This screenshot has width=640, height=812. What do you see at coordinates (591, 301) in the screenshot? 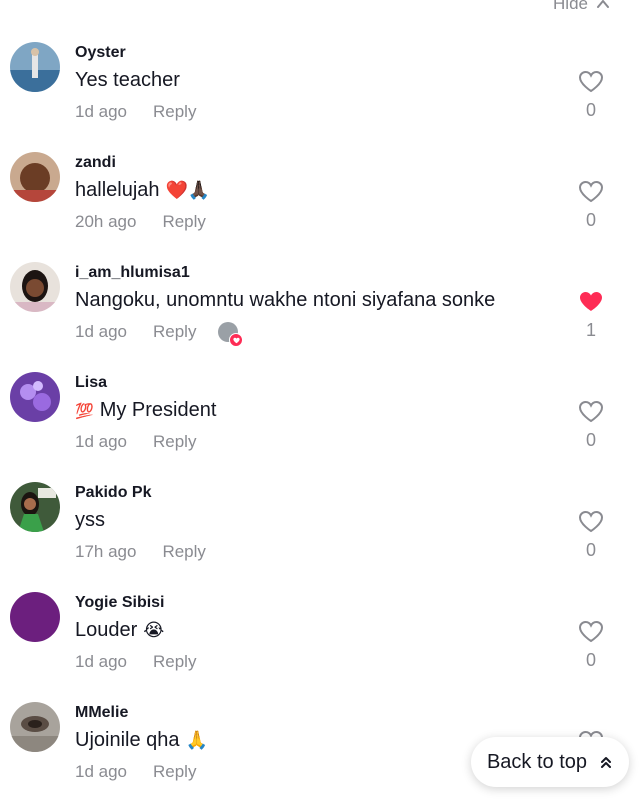
I see `heart-filled-icon` at bounding box center [591, 301].